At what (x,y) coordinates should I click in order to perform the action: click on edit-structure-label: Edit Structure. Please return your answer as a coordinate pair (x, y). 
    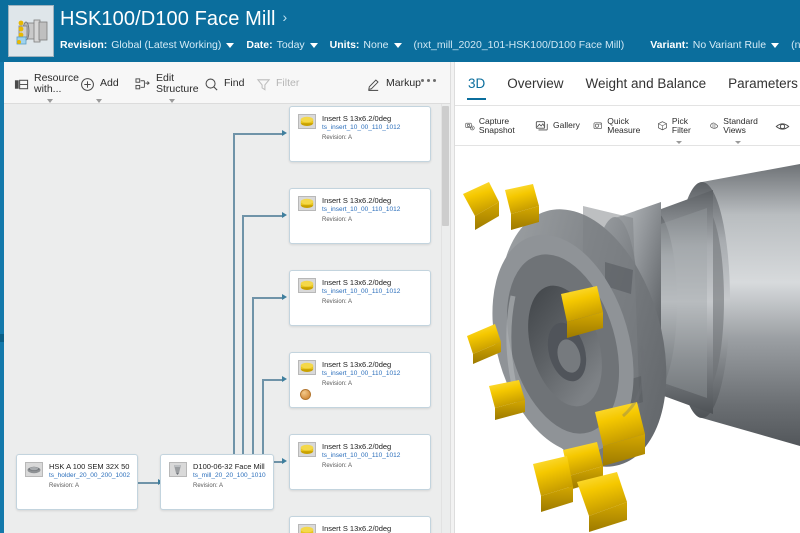
    Looking at the image, I should click on (177, 83).